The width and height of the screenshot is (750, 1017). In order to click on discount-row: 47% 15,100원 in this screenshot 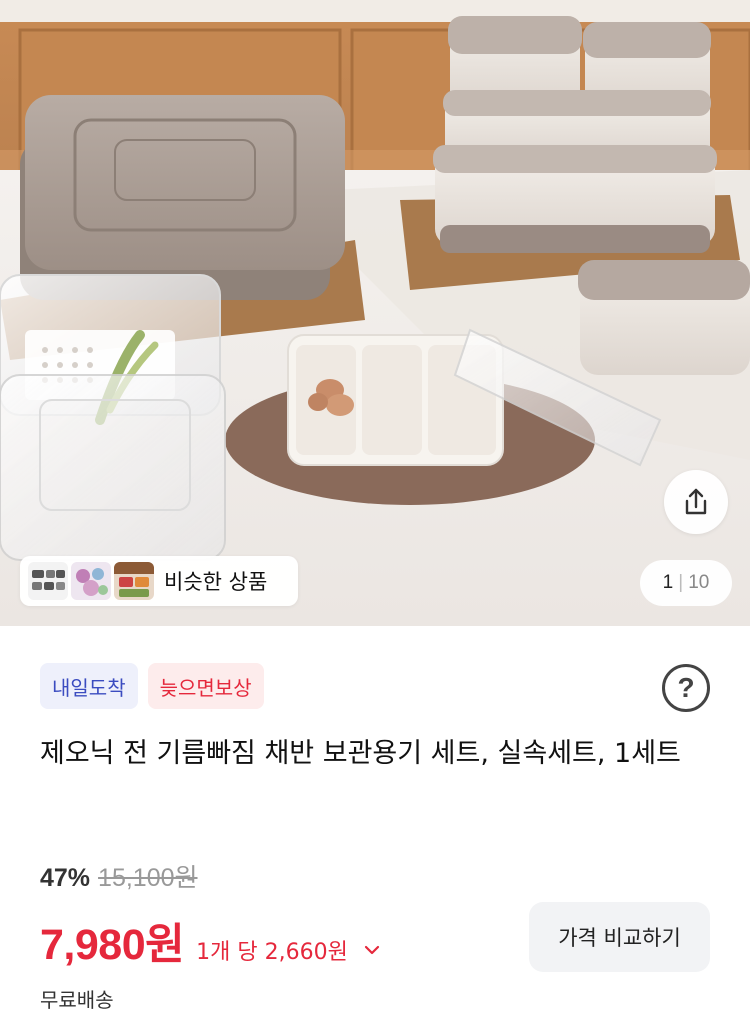, I will do `click(119, 876)`.